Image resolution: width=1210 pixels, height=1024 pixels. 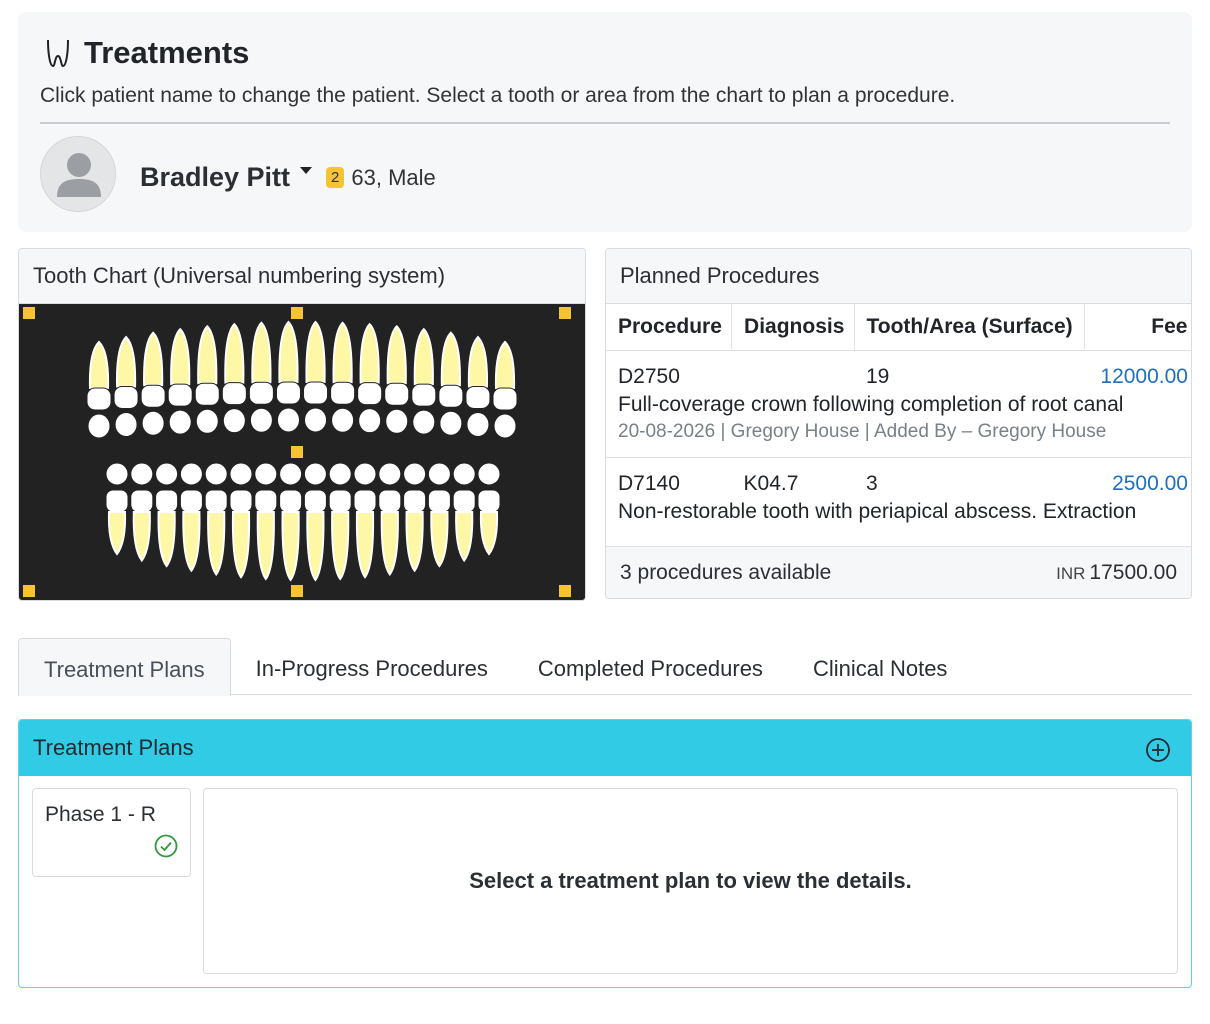 What do you see at coordinates (215, 177) in the screenshot?
I see `patient-name: Bradley Pitt` at bounding box center [215, 177].